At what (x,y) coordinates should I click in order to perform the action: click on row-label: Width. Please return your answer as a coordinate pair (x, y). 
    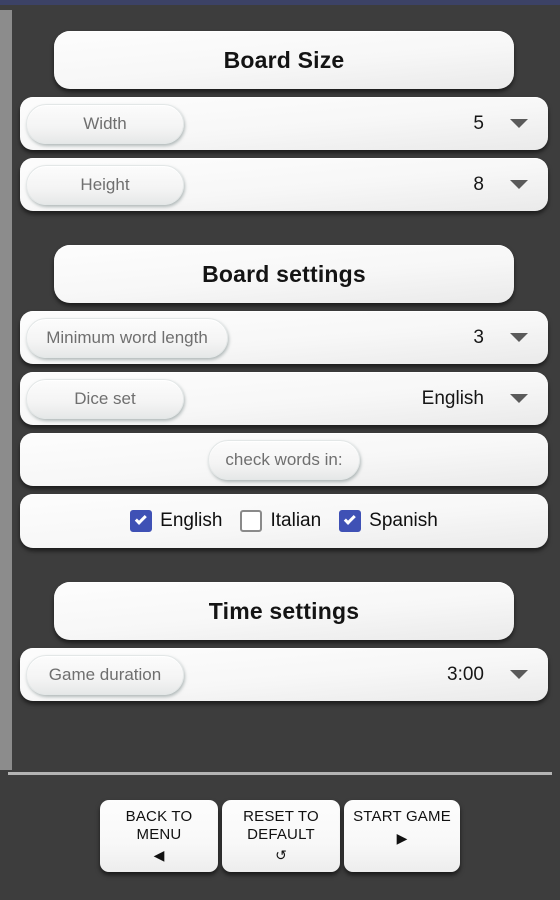
    Looking at the image, I should click on (105, 123).